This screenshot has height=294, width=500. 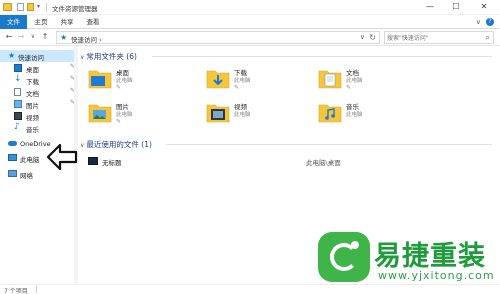 I want to click on nav-item-videos: 视频, so click(x=39, y=116).